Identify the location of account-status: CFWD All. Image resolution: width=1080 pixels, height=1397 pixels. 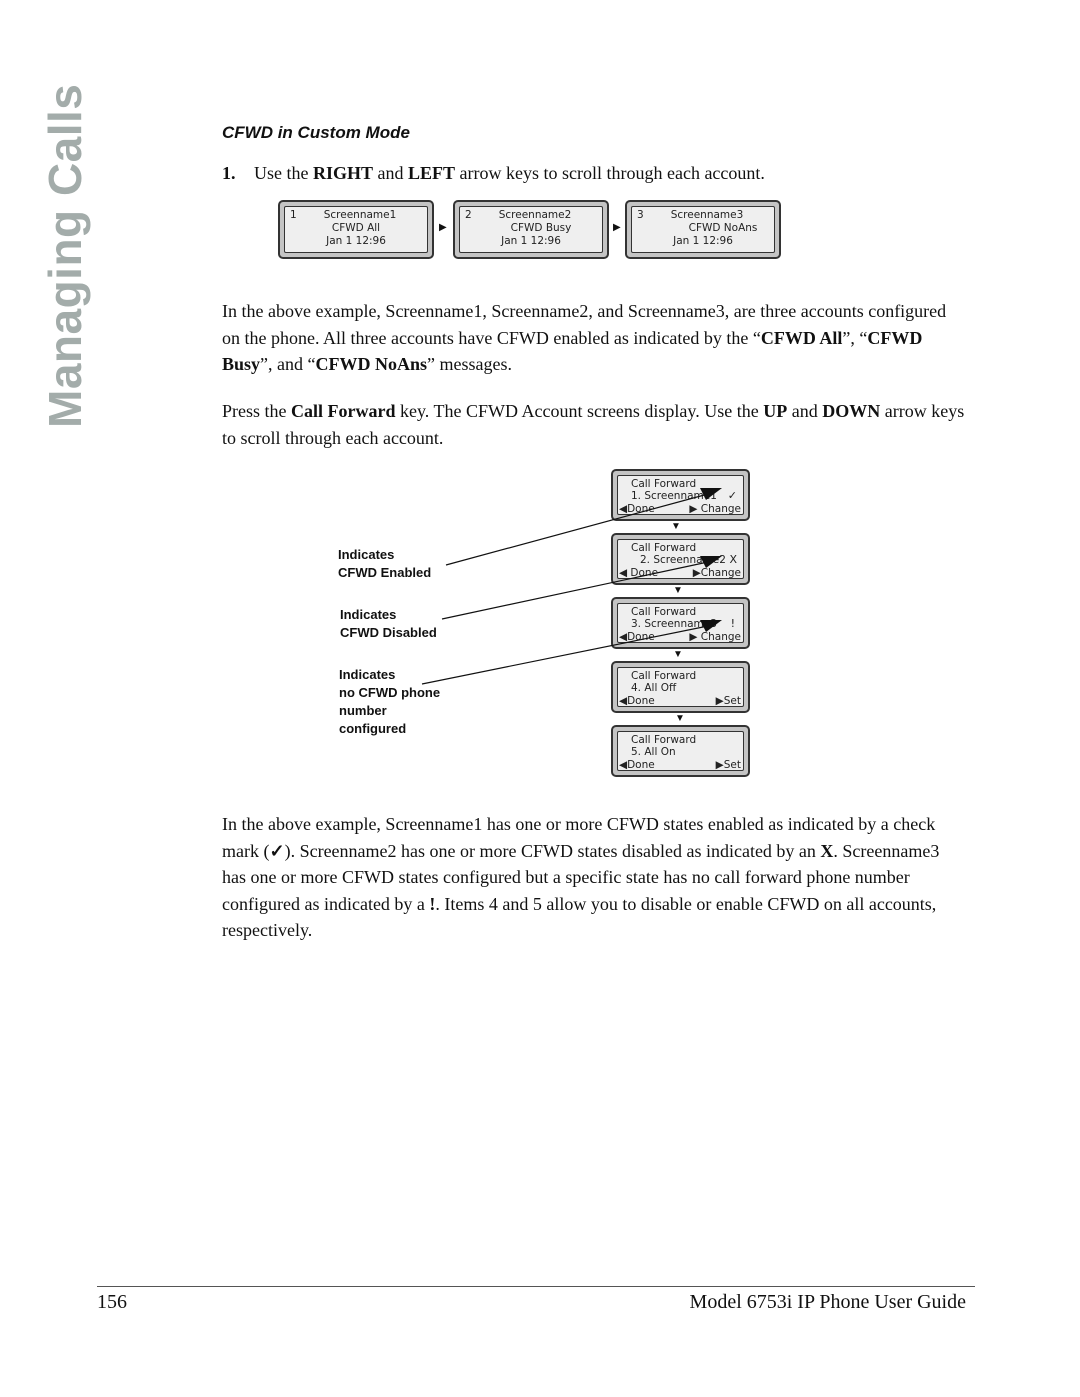
(356, 228).